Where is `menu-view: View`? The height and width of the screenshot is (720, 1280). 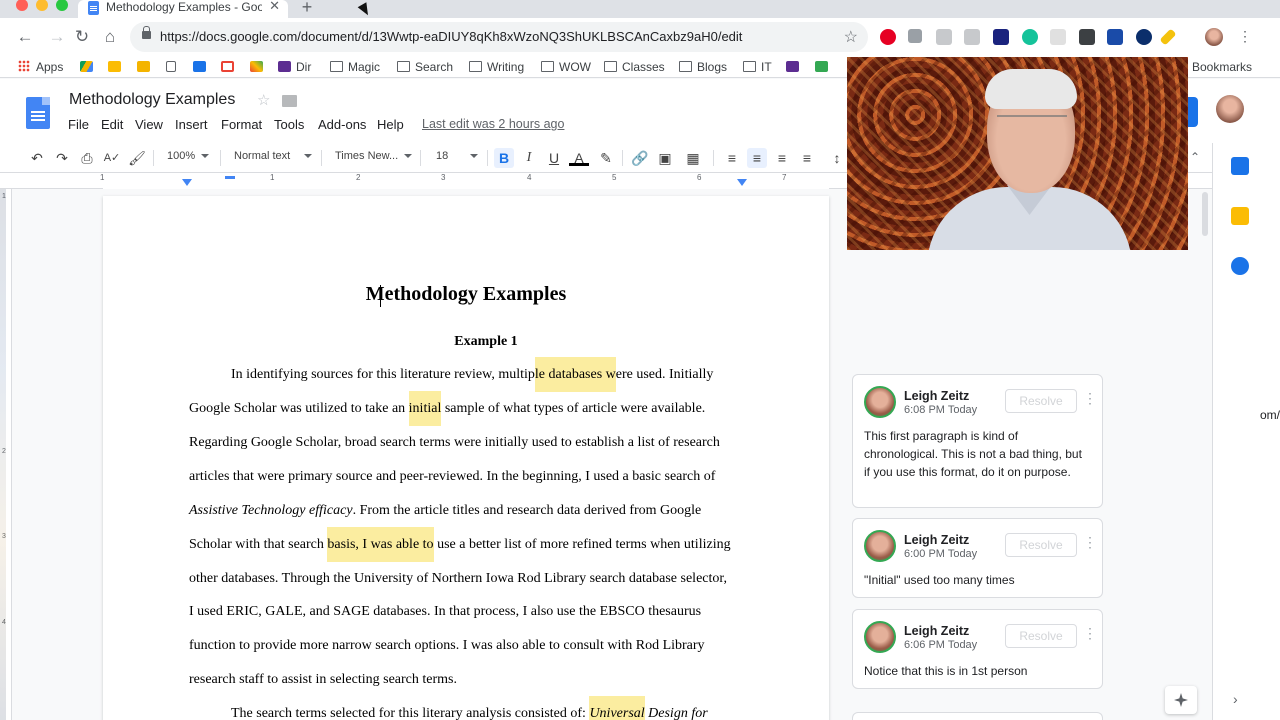
menu-view: View is located at coordinates (149, 124).